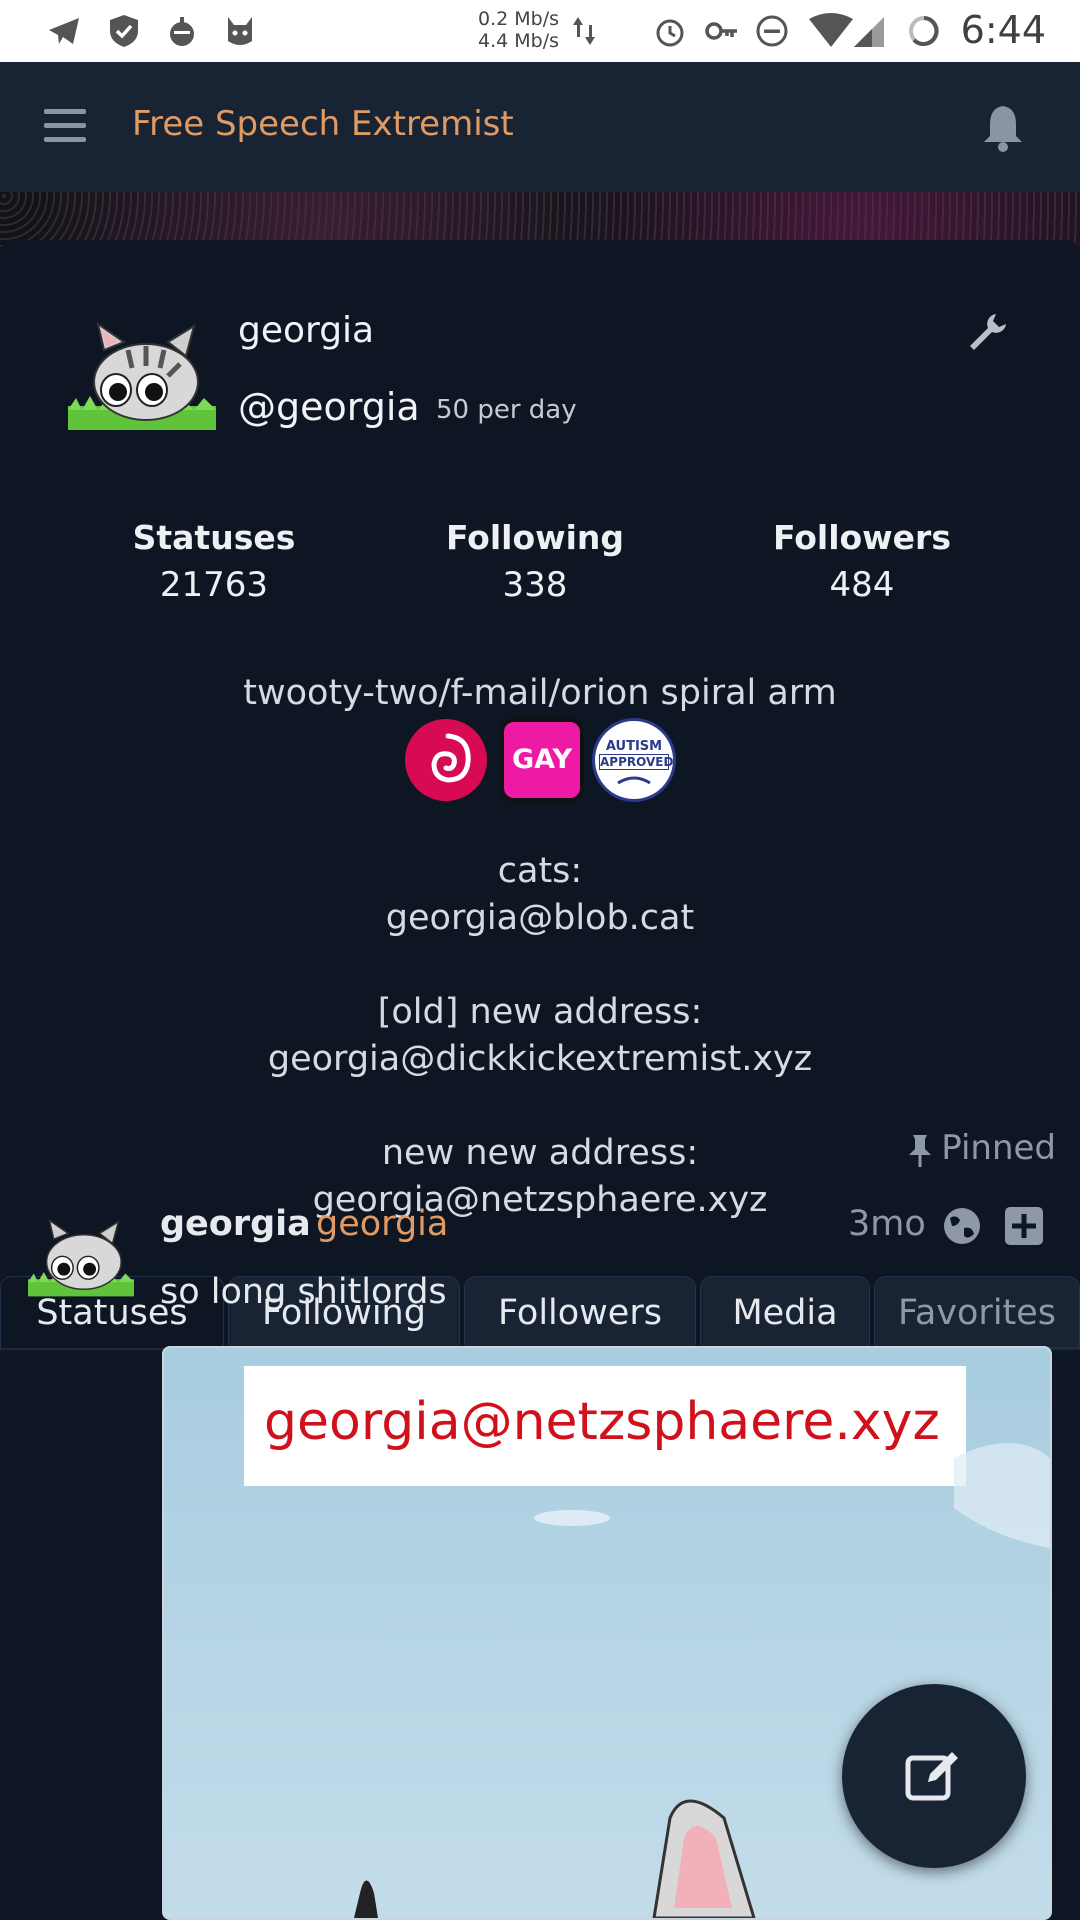 The width and height of the screenshot is (1080, 1920). I want to click on profile-handle: @georgia, so click(329, 407).